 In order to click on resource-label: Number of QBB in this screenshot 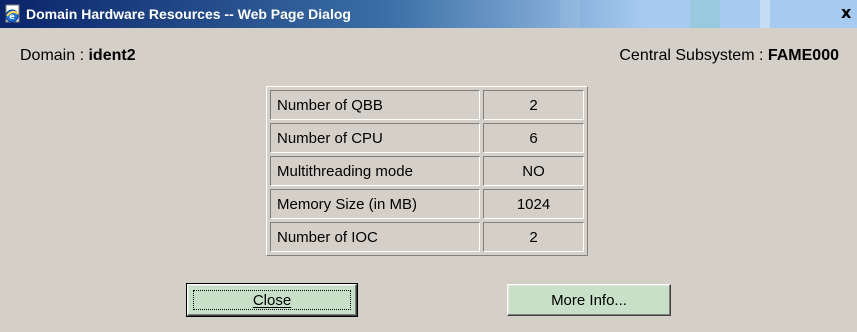, I will do `click(375, 105)`.